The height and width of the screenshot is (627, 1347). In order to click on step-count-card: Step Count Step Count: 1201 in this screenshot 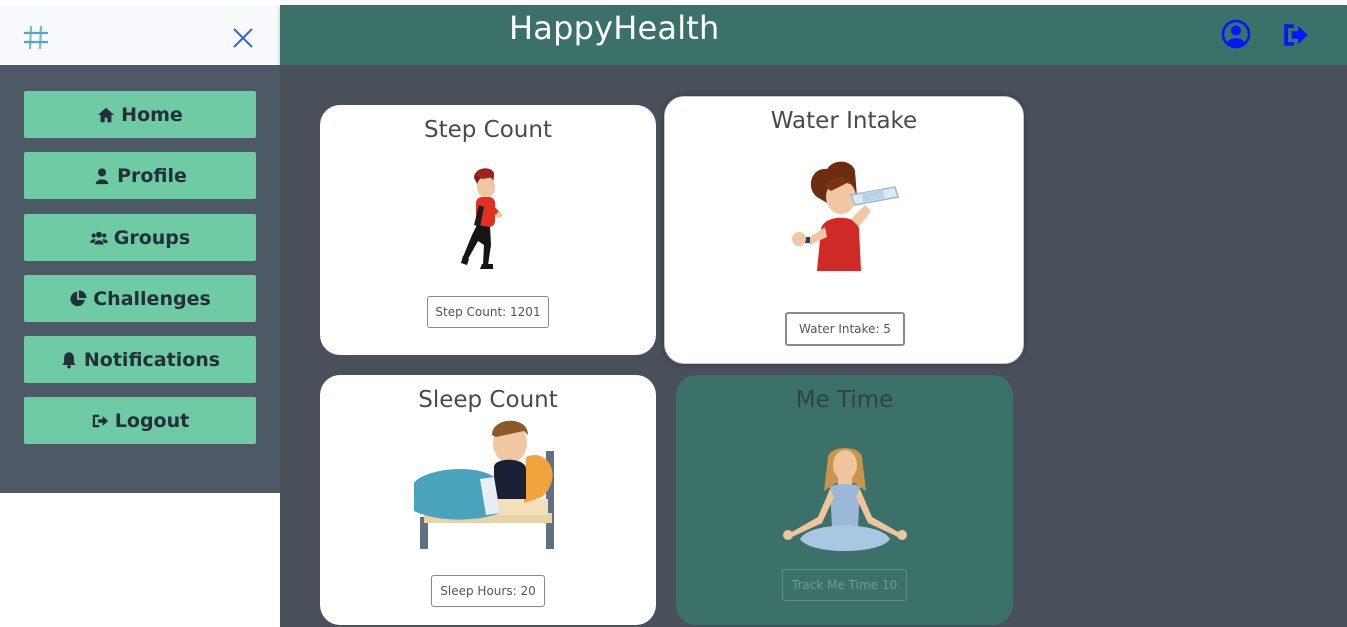, I will do `click(488, 230)`.